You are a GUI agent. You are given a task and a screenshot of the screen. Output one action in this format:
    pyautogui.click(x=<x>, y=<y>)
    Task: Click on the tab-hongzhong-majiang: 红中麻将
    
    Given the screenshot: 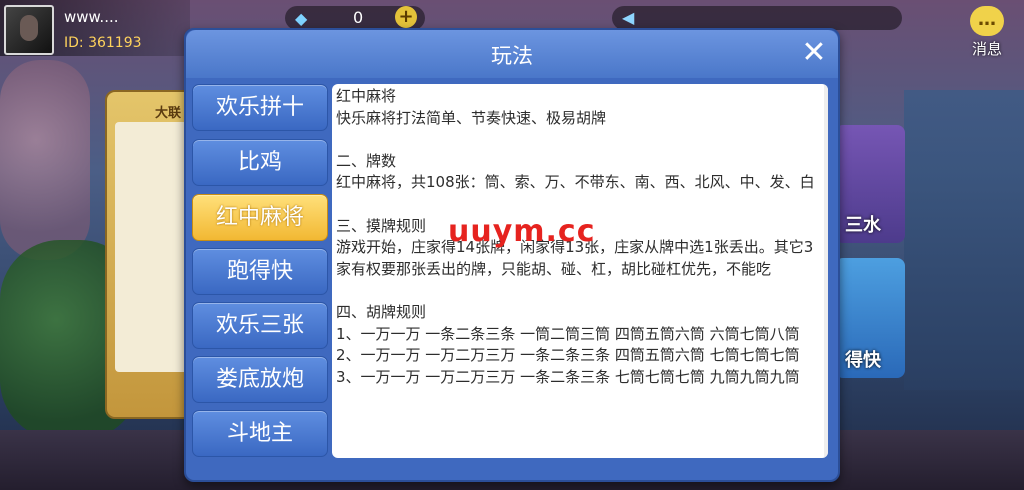 What is the action you would take?
    pyautogui.click(x=260, y=217)
    